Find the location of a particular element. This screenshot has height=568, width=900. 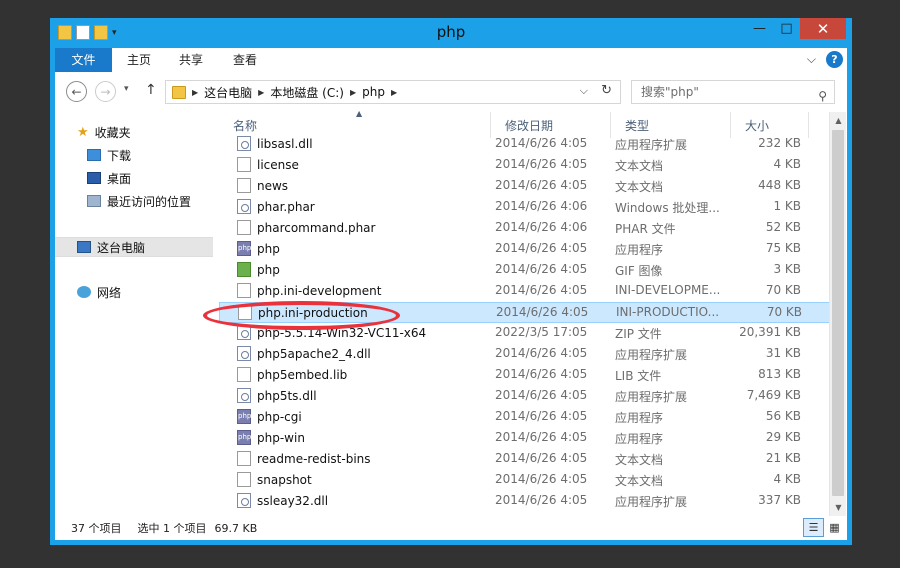

file-row: snapshot 2014/6/26 4:05 文本文档 4 KB is located at coordinates (531, 480).